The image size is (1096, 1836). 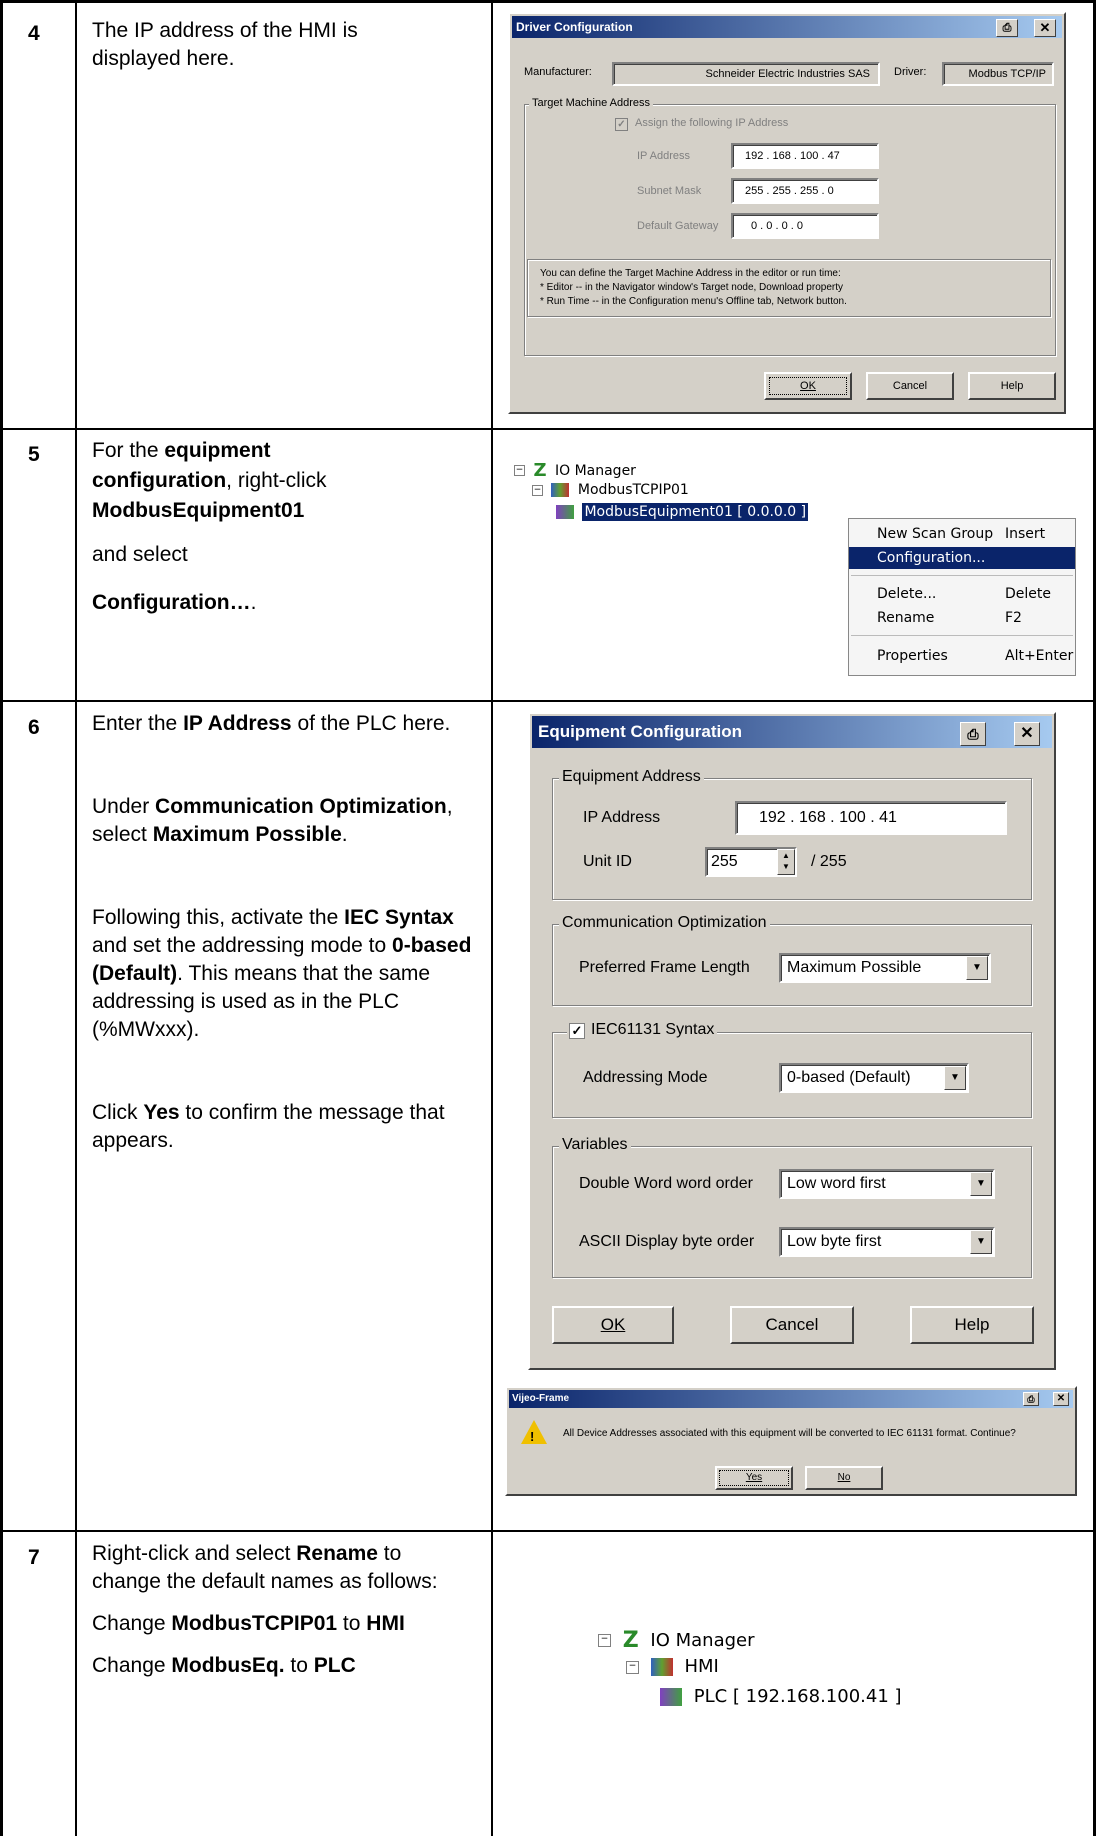 I want to click on default-gateway-label: Default Gateway, so click(x=678, y=226).